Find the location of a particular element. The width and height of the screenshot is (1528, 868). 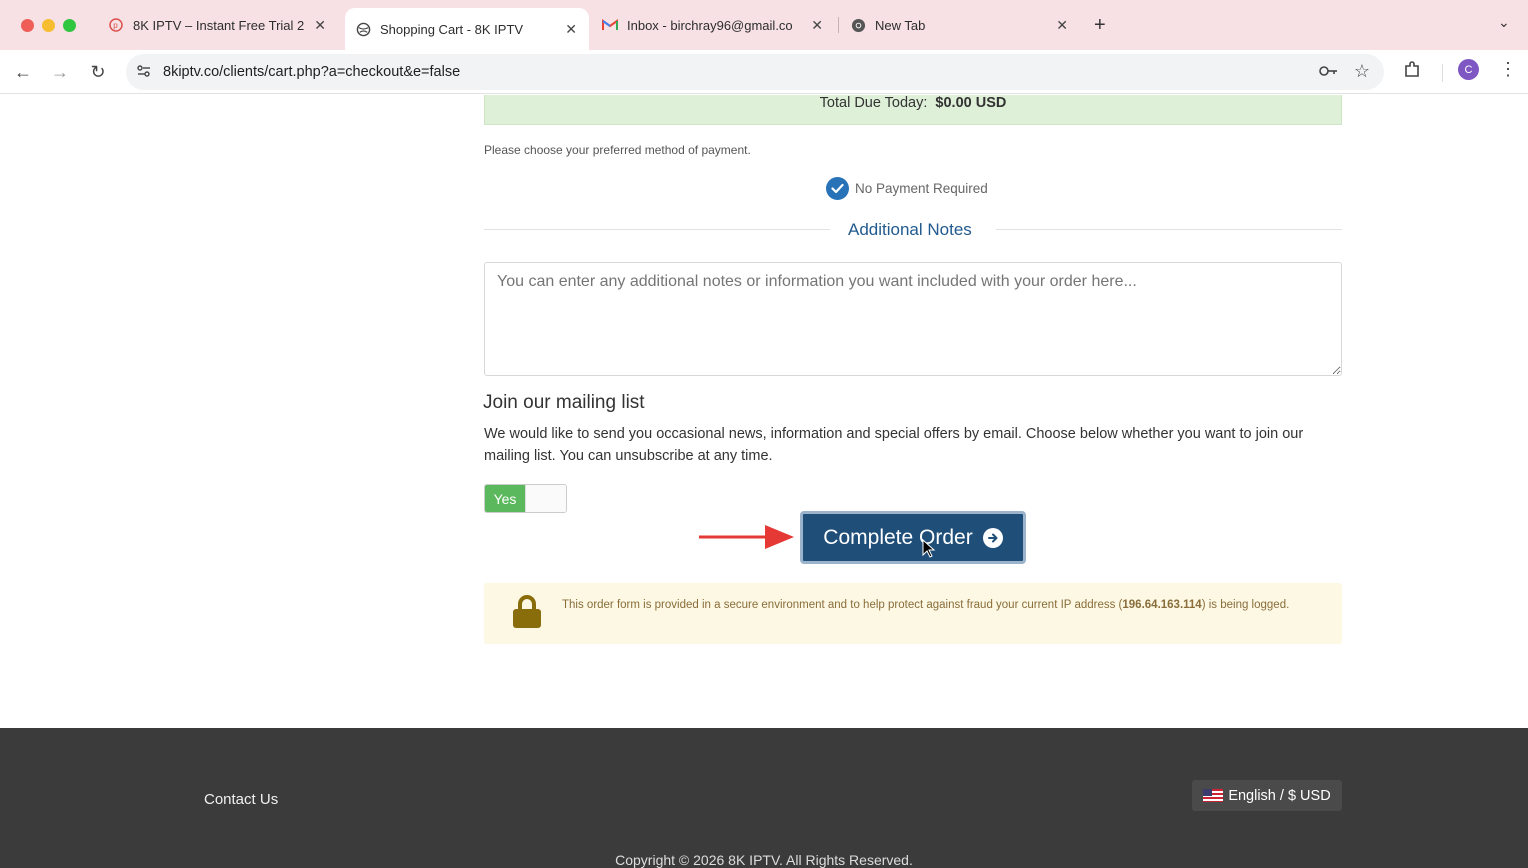

language-label: English / $ USD is located at coordinates (1279, 795).